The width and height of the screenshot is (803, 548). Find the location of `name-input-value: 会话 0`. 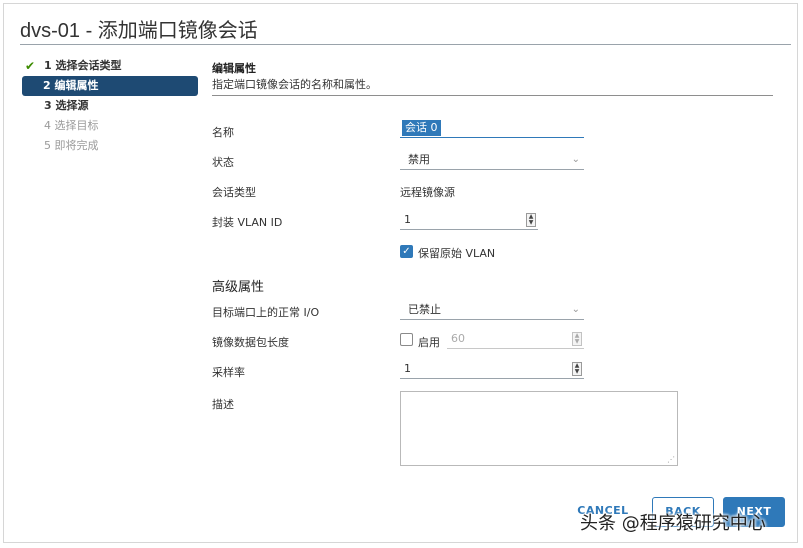

name-input-value: 会话 0 is located at coordinates (421, 128).